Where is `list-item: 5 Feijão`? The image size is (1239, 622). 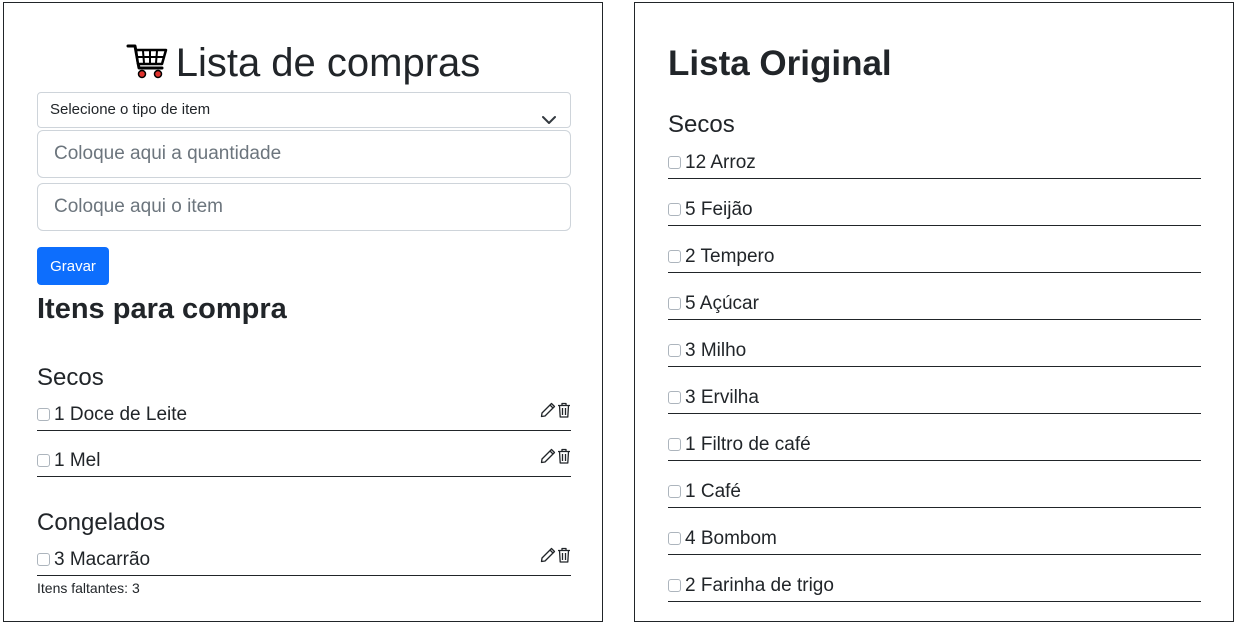
list-item: 5 Feijão is located at coordinates (934, 212).